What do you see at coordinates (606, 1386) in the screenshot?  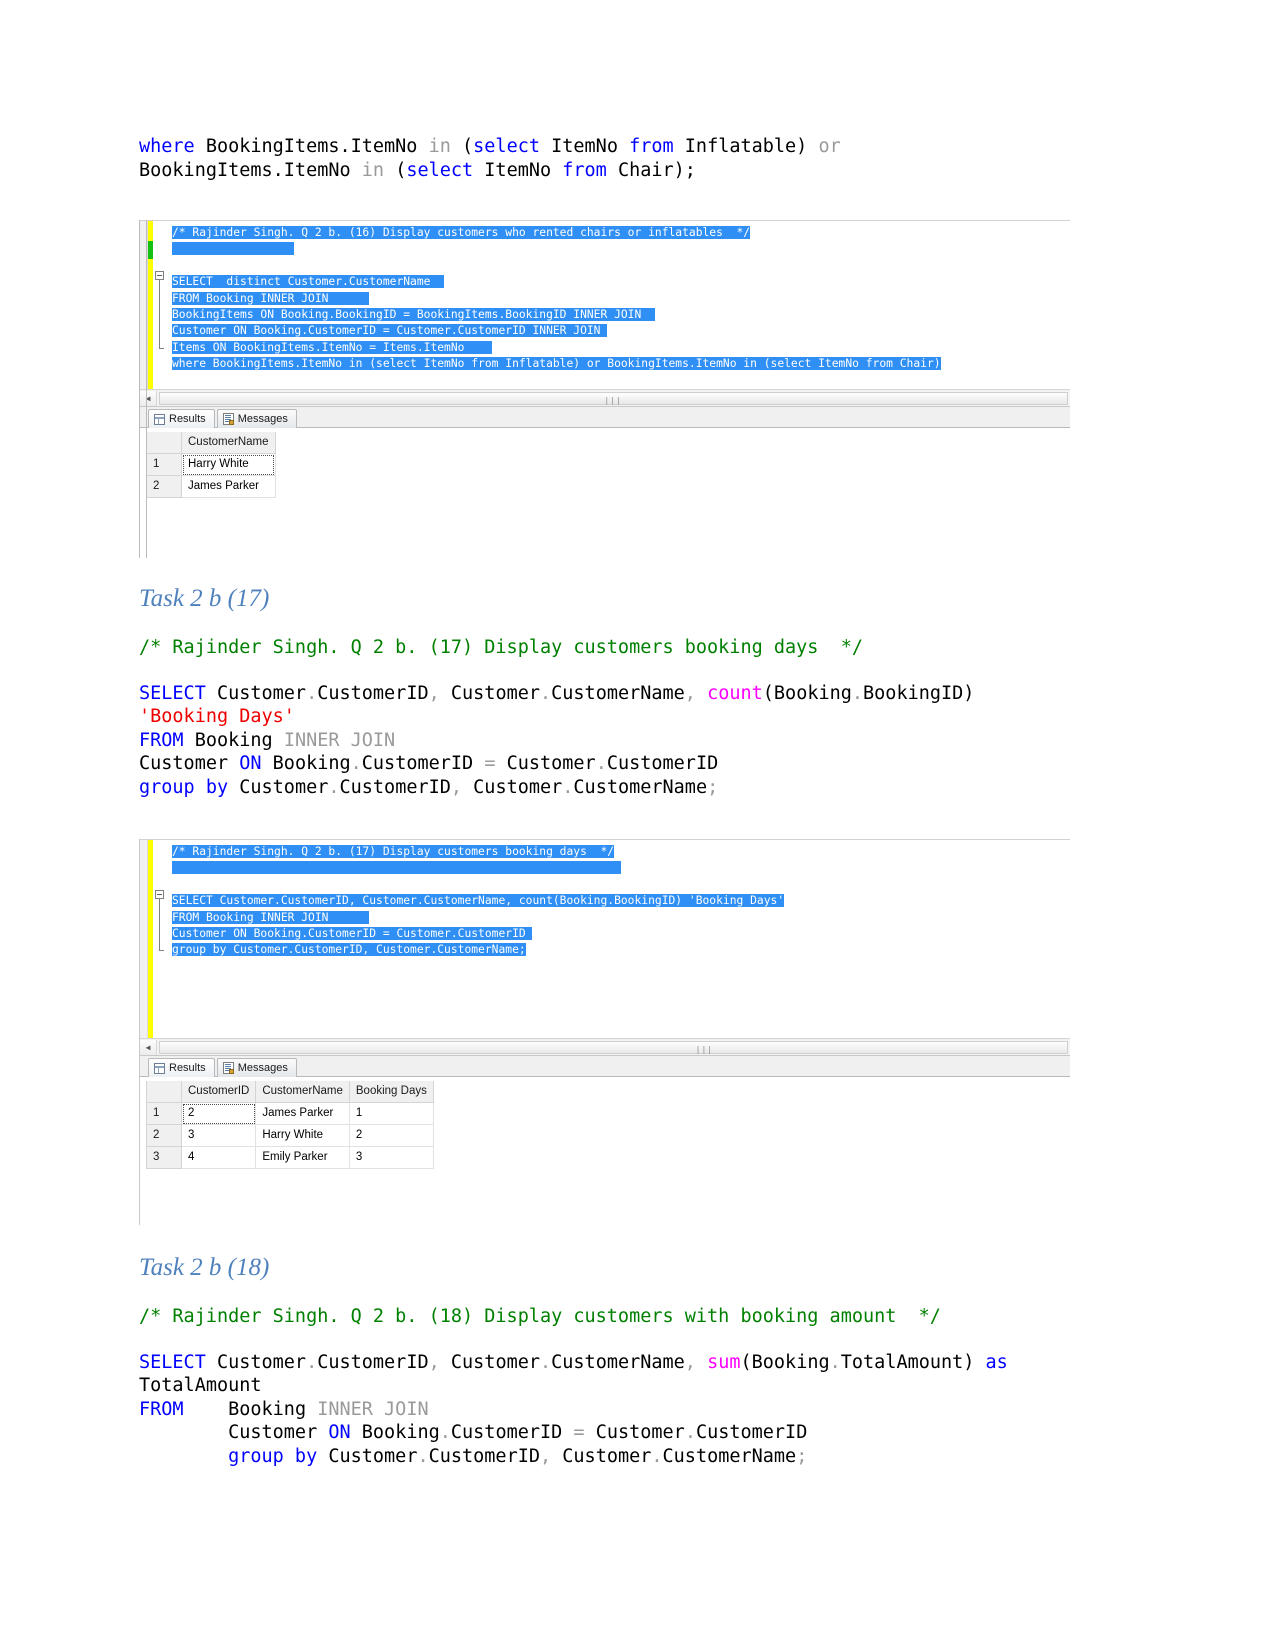 I see `sql-line: TotalAmount` at bounding box center [606, 1386].